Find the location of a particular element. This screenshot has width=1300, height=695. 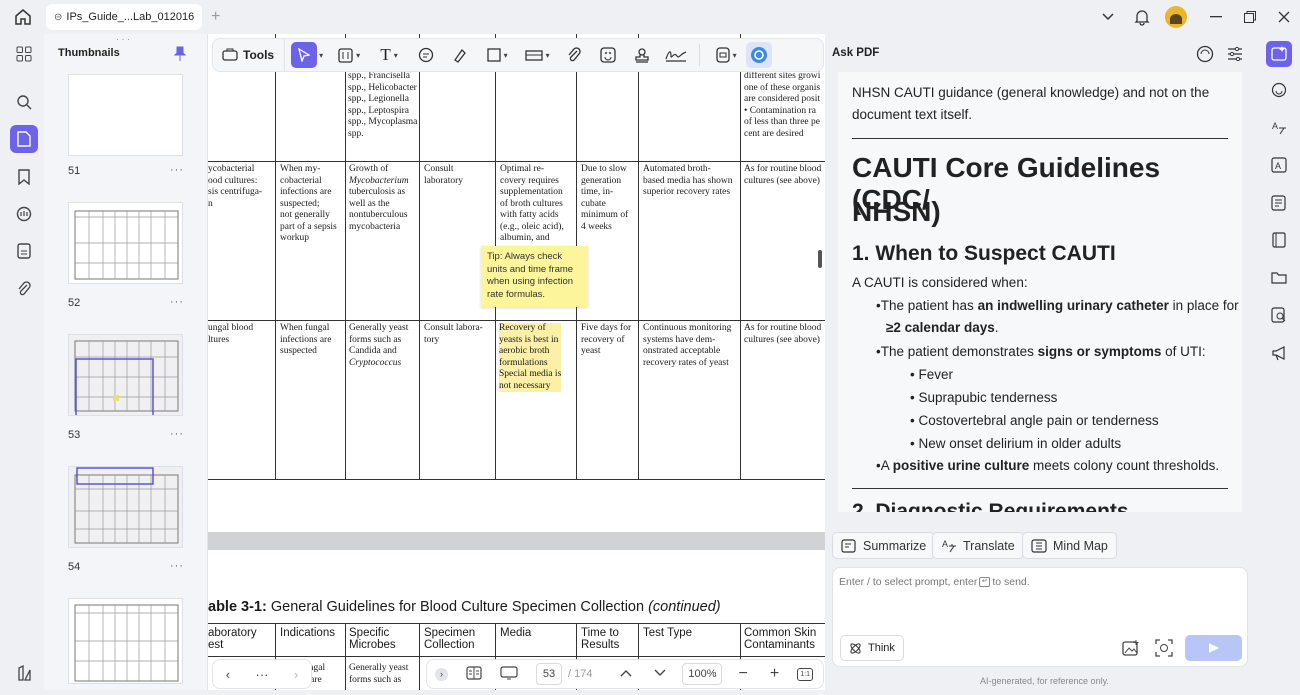

history-icon is located at coordinates (1205, 56).